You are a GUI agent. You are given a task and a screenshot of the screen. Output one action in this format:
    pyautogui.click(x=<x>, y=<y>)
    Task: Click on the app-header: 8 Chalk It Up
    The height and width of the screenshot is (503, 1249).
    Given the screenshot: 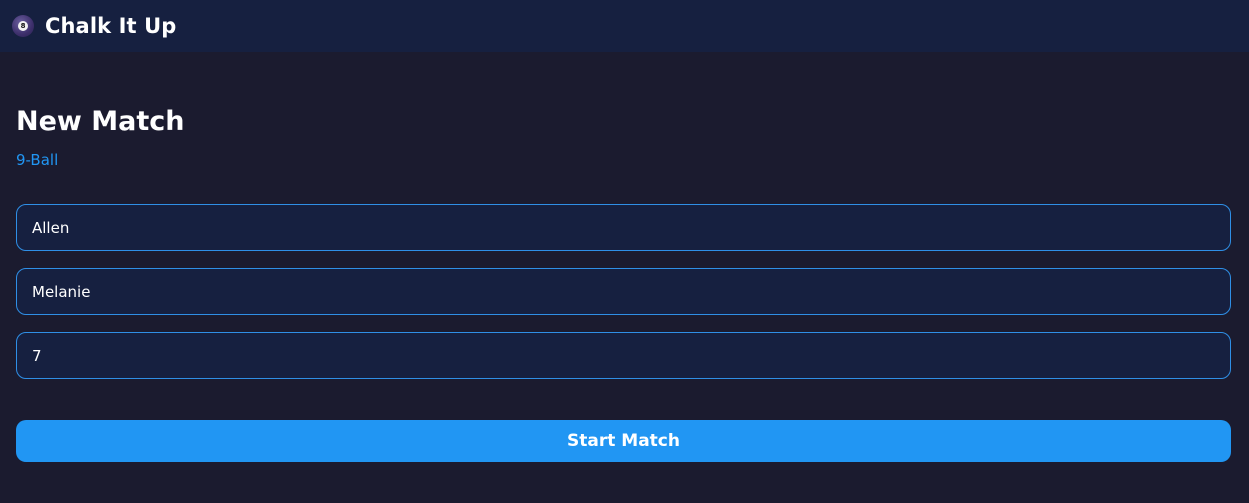 What is the action you would take?
    pyautogui.click(x=624, y=26)
    